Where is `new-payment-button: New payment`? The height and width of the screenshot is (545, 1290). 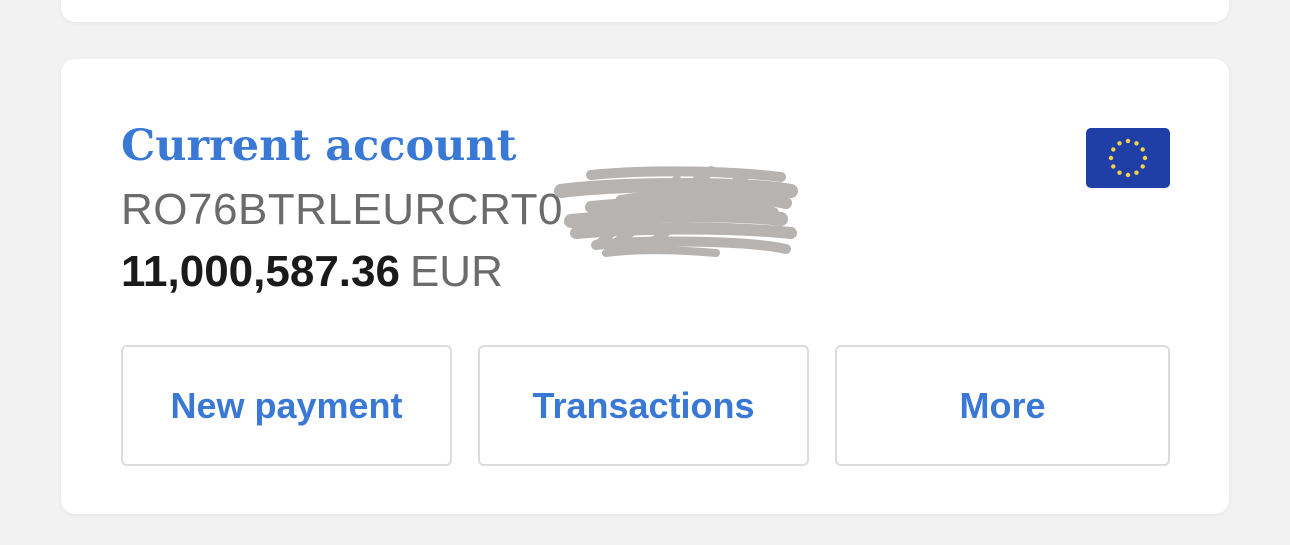 new-payment-button: New payment is located at coordinates (286, 405).